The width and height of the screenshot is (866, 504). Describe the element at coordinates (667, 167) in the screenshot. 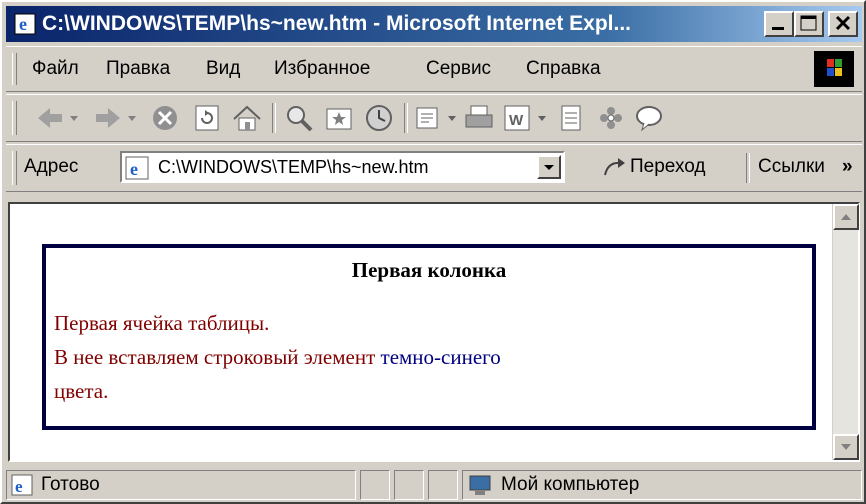

I see `go-button: Переход` at that location.